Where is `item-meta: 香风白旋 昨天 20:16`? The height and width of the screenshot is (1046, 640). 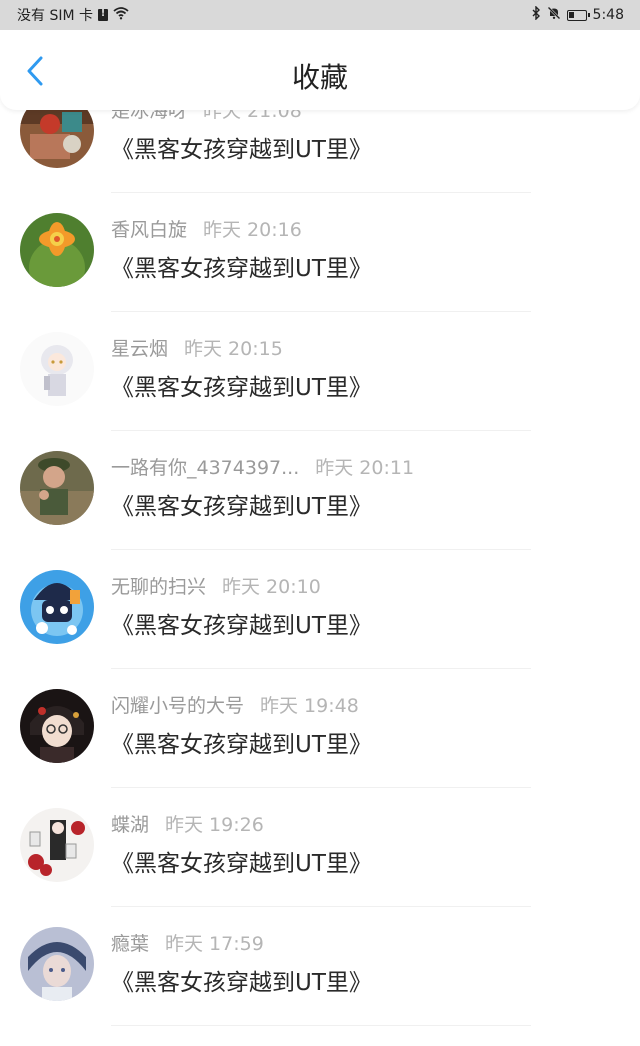 item-meta: 香风白旋 昨天 20:16 is located at coordinates (206, 228).